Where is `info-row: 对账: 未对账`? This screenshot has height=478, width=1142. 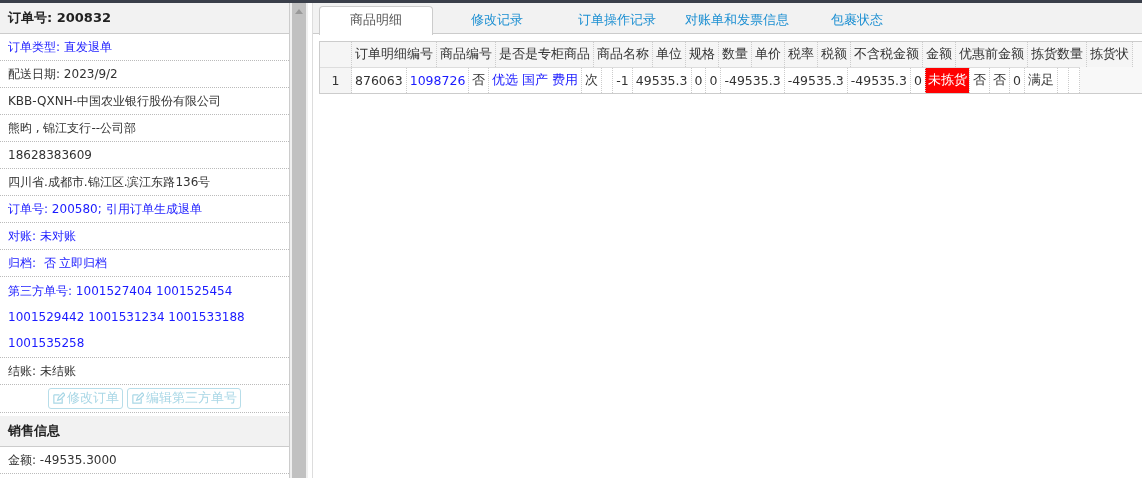 info-row: 对账: 未对账 is located at coordinates (144, 236).